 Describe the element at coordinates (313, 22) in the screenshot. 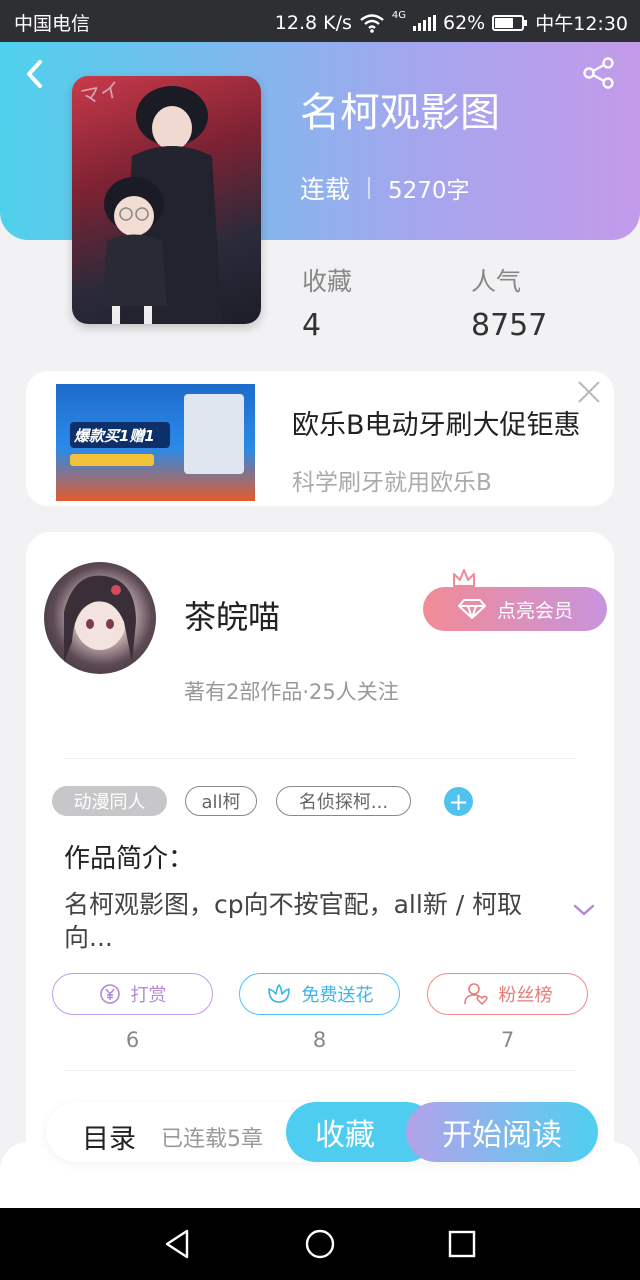

I see `network-speed: 12.8 K/s` at that location.